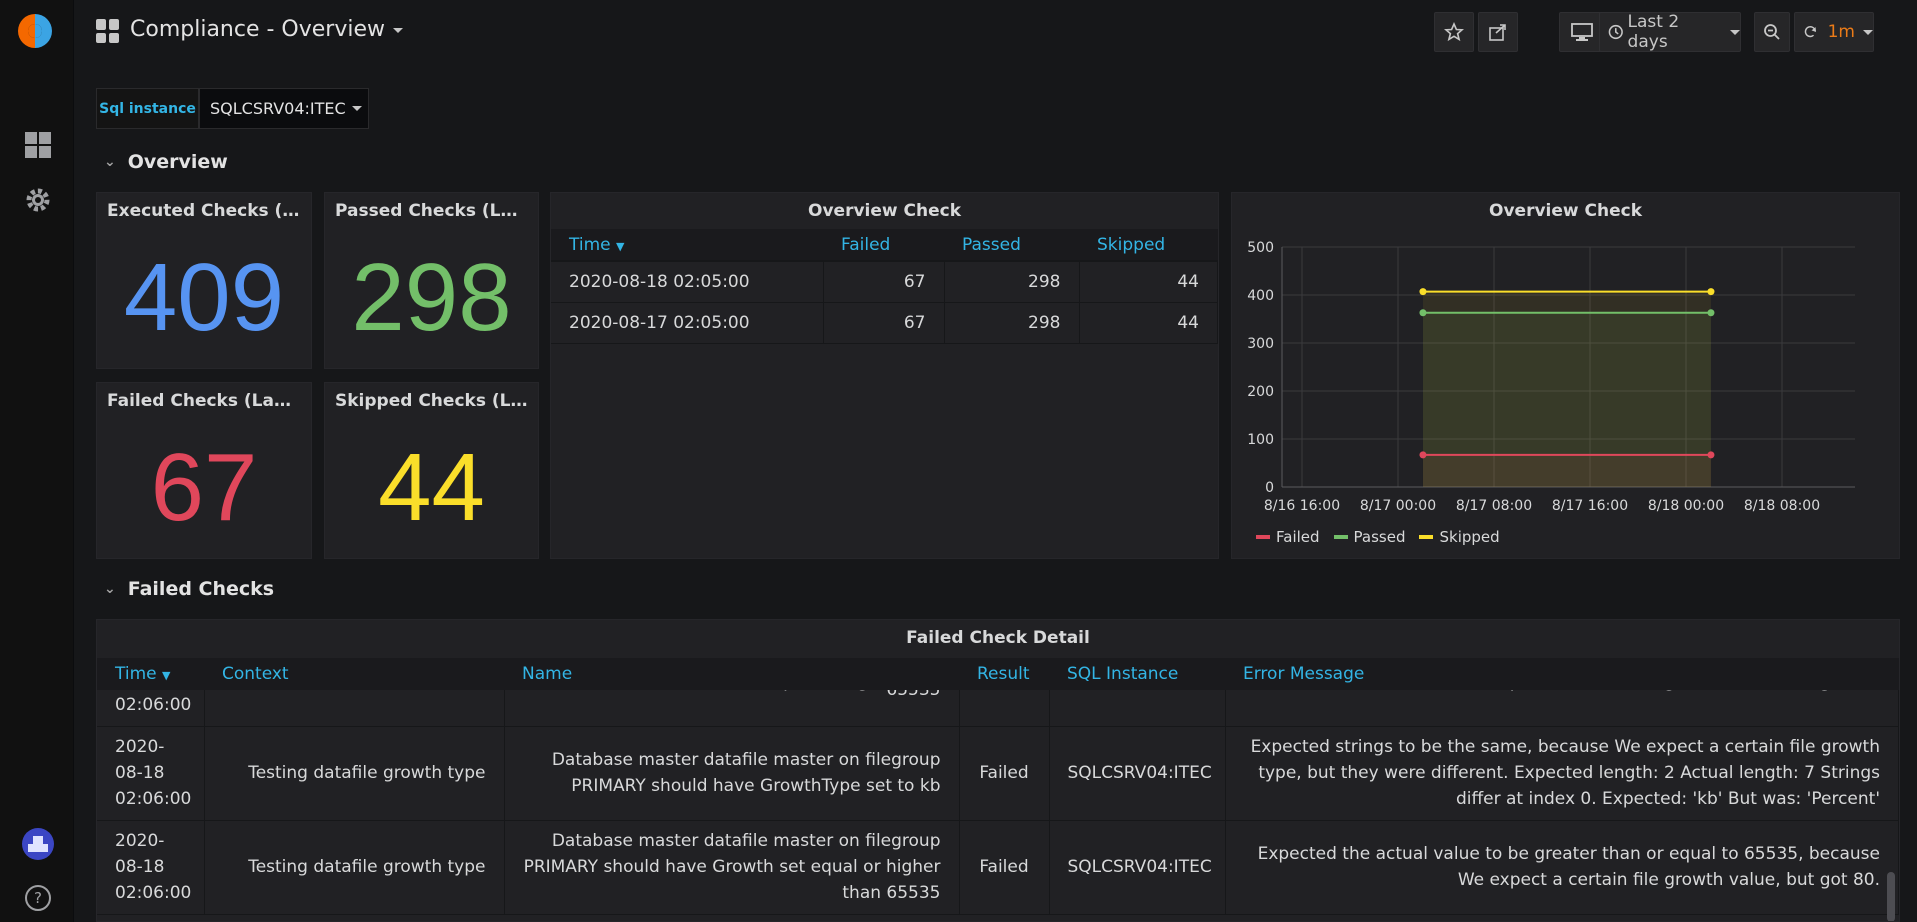 This screenshot has width=1917, height=922. Describe the element at coordinates (35, 31) in the screenshot. I see `grafana-logo-icon` at that location.